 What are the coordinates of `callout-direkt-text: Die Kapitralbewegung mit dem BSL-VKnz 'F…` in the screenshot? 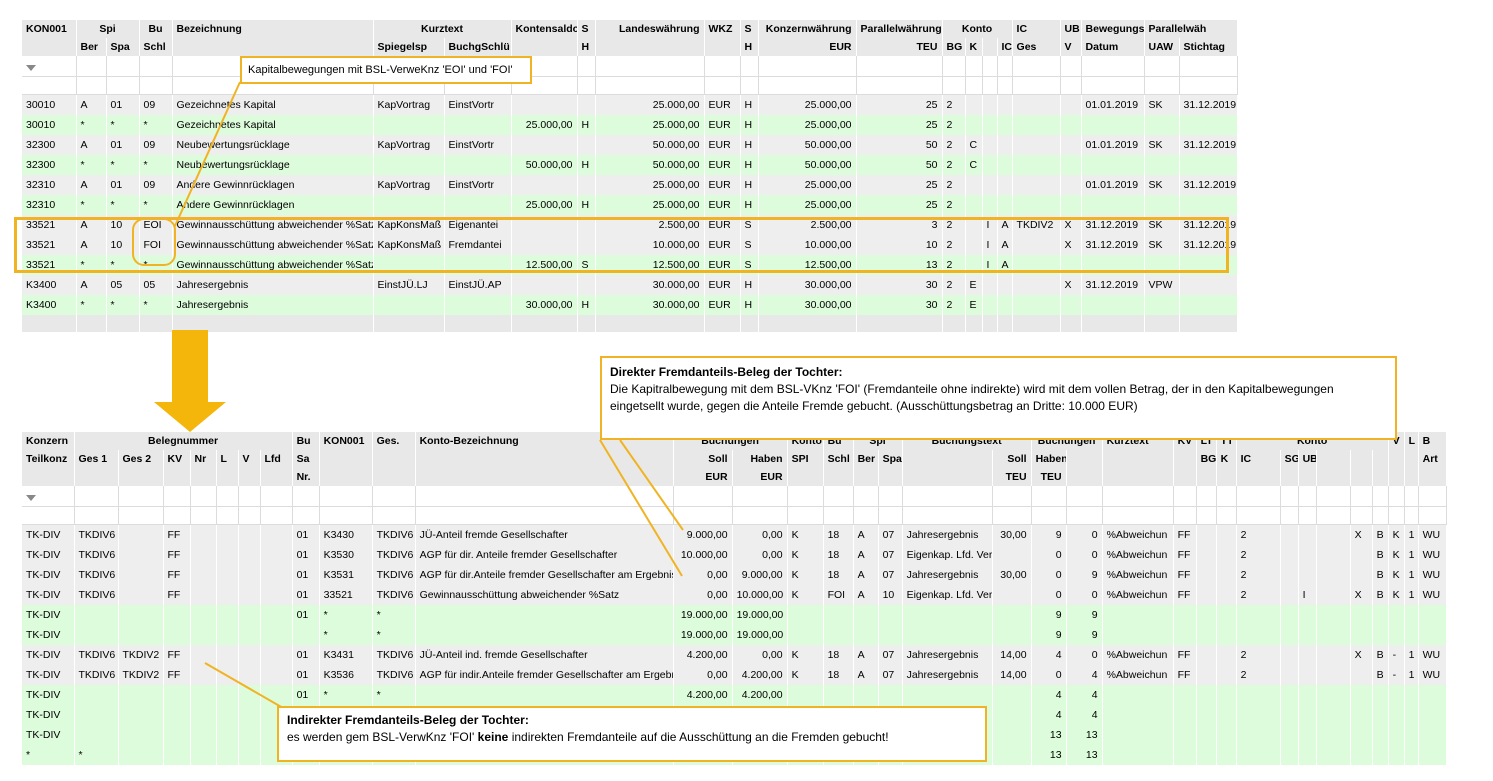 It's located at (972, 397).